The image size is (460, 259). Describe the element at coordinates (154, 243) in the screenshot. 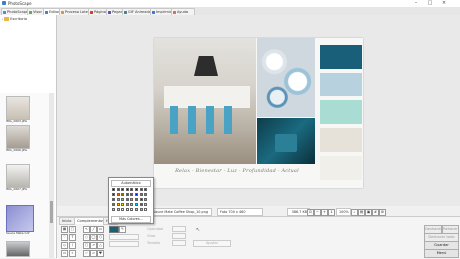

I see `size-label: Tamaño` at that location.